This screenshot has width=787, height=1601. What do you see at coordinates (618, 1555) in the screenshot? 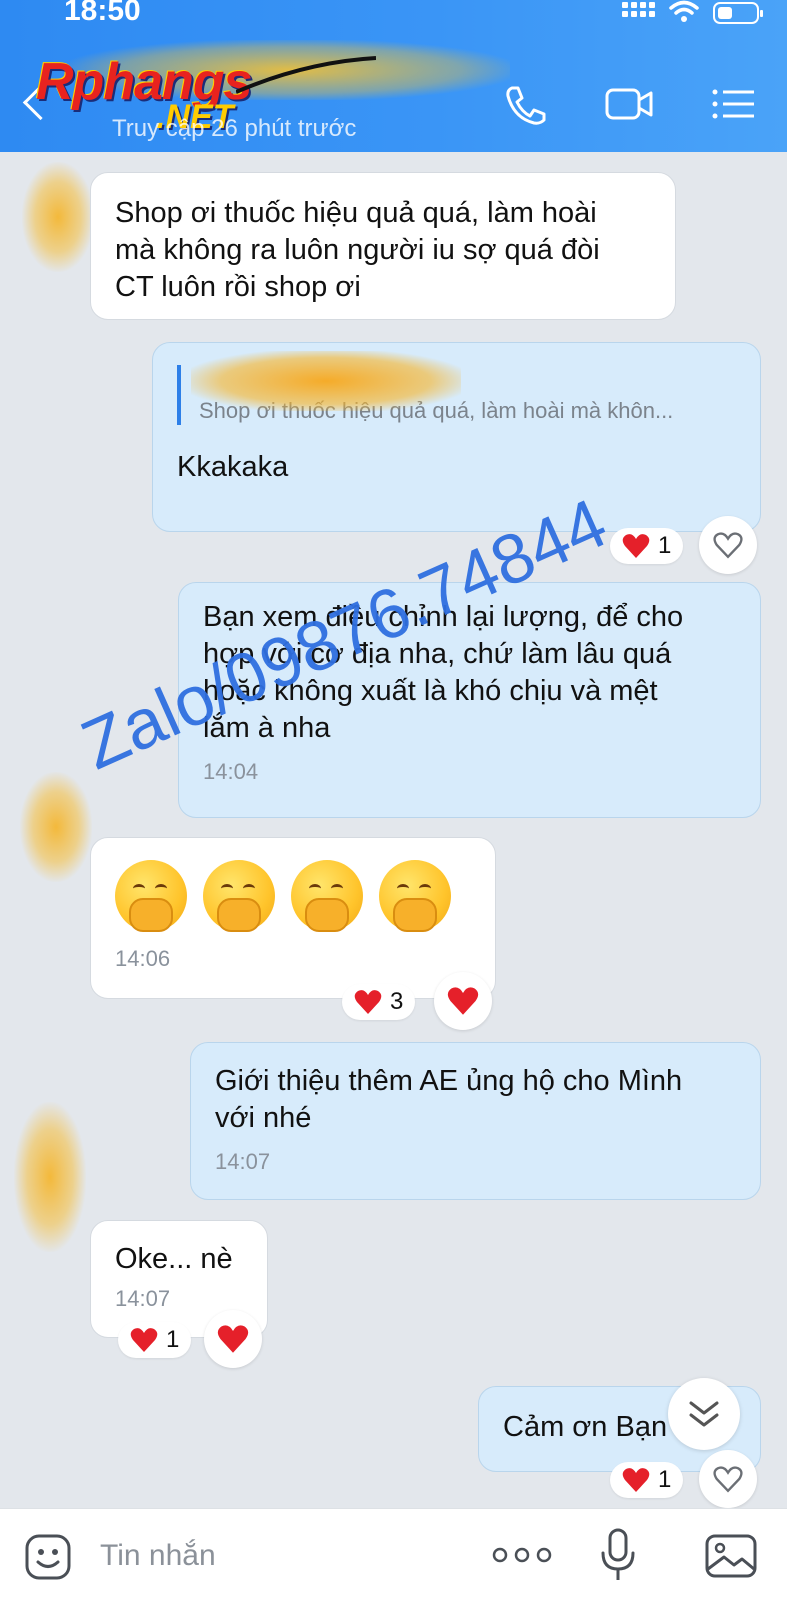
I see `microphone-icon` at bounding box center [618, 1555].